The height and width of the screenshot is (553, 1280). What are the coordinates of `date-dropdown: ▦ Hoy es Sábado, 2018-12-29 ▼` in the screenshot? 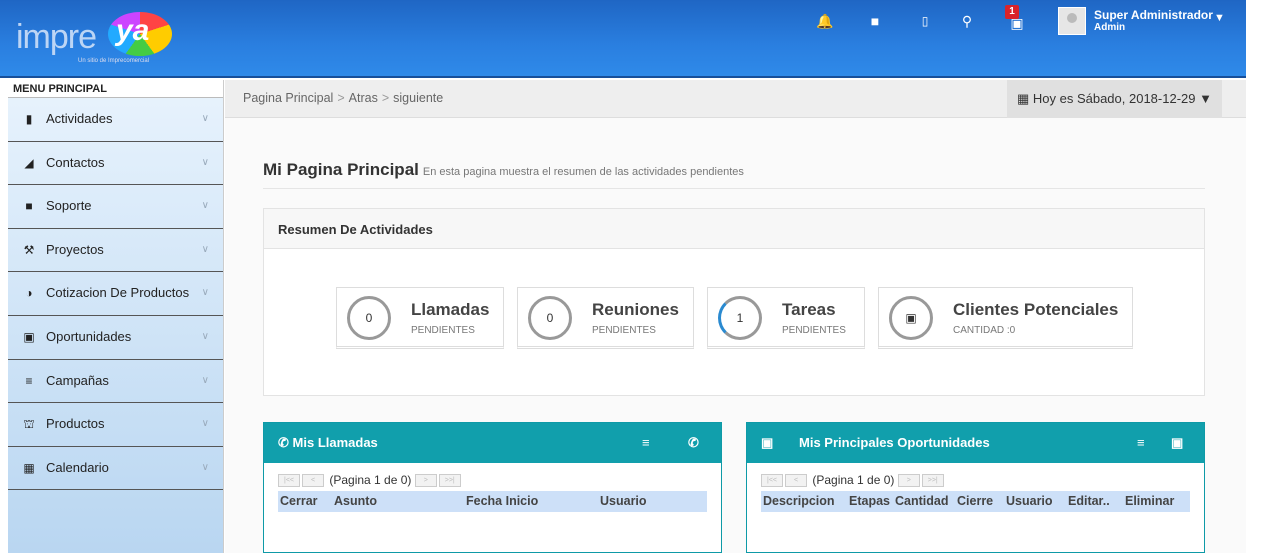 It's located at (1114, 99).